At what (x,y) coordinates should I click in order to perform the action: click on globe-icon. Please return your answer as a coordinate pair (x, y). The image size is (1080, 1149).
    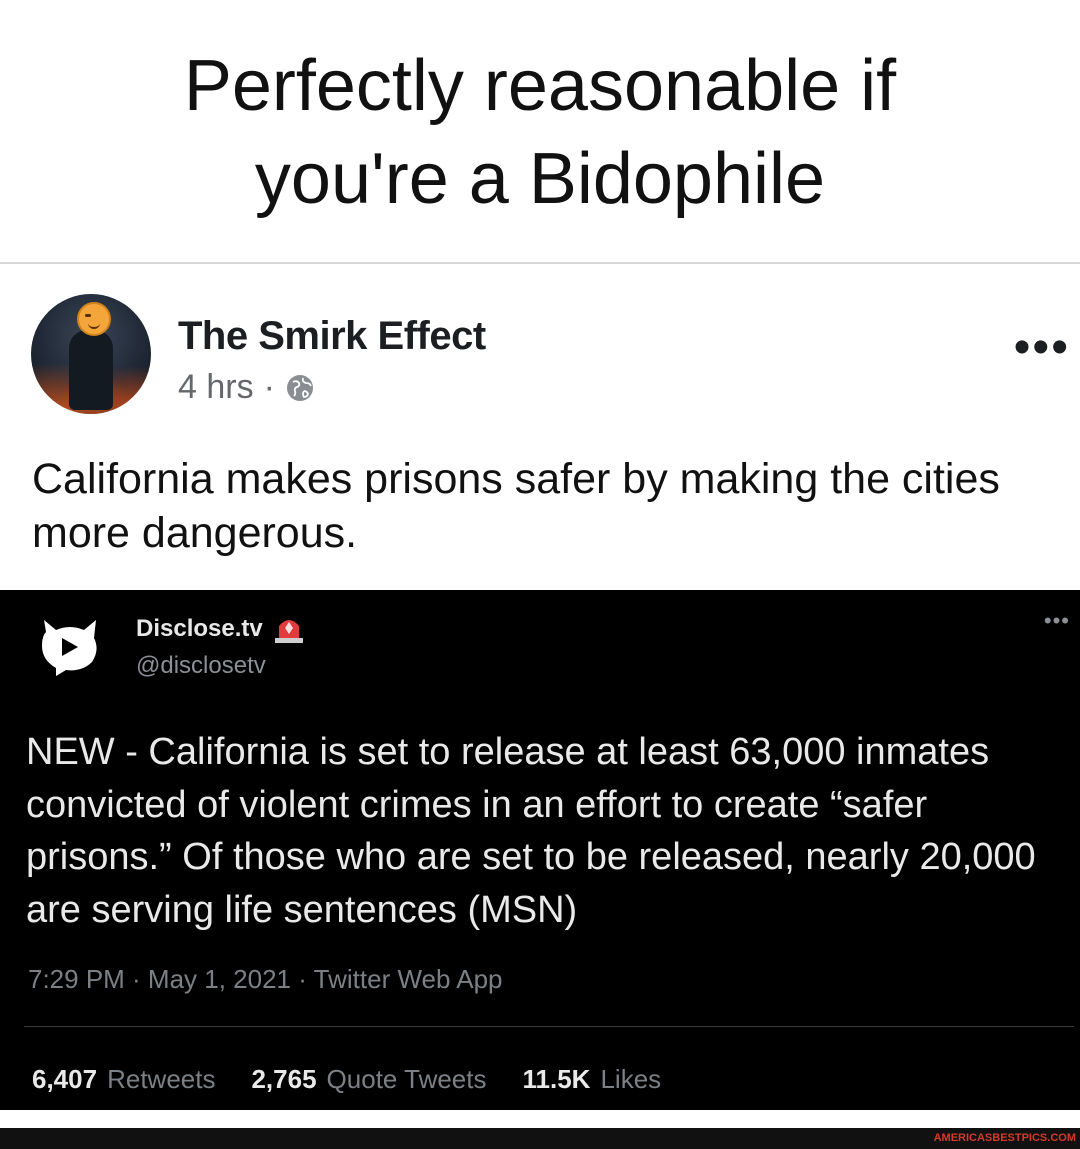
    Looking at the image, I should click on (299, 387).